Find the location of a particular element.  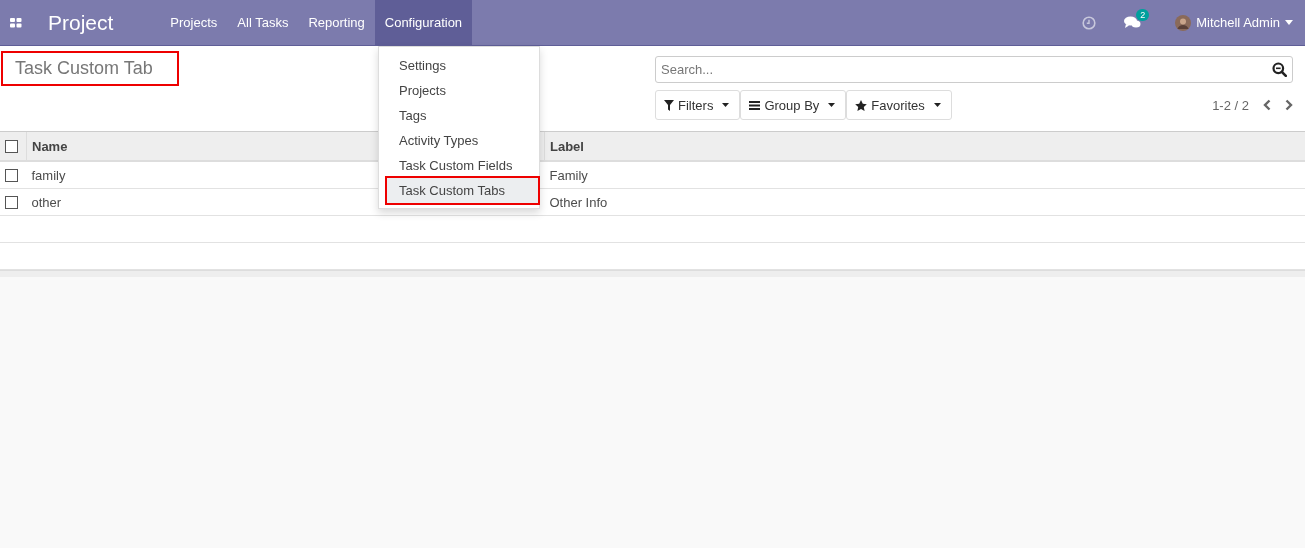

menu-tab: Configuration is located at coordinates (423, 22).